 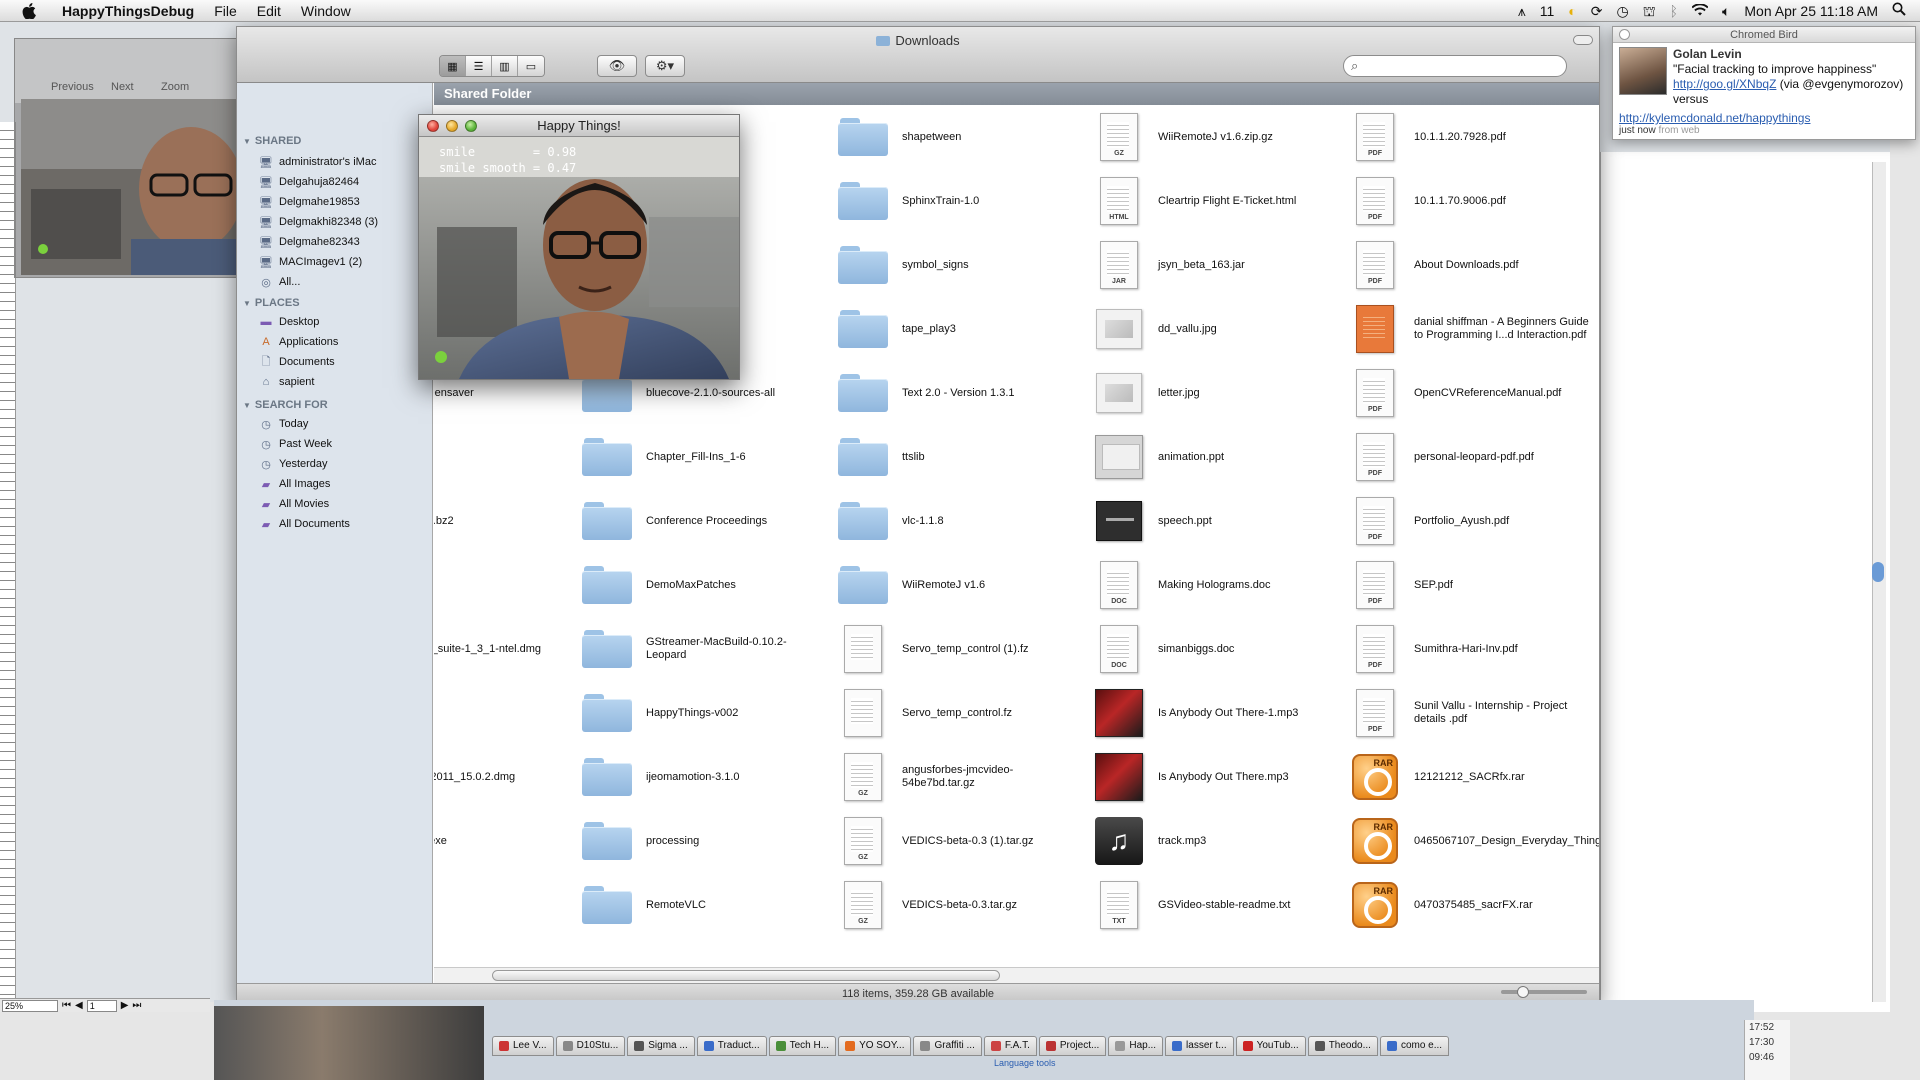 What do you see at coordinates (1217, 585) in the screenshot?
I see `file-item: DOC Making Holograms.doc` at bounding box center [1217, 585].